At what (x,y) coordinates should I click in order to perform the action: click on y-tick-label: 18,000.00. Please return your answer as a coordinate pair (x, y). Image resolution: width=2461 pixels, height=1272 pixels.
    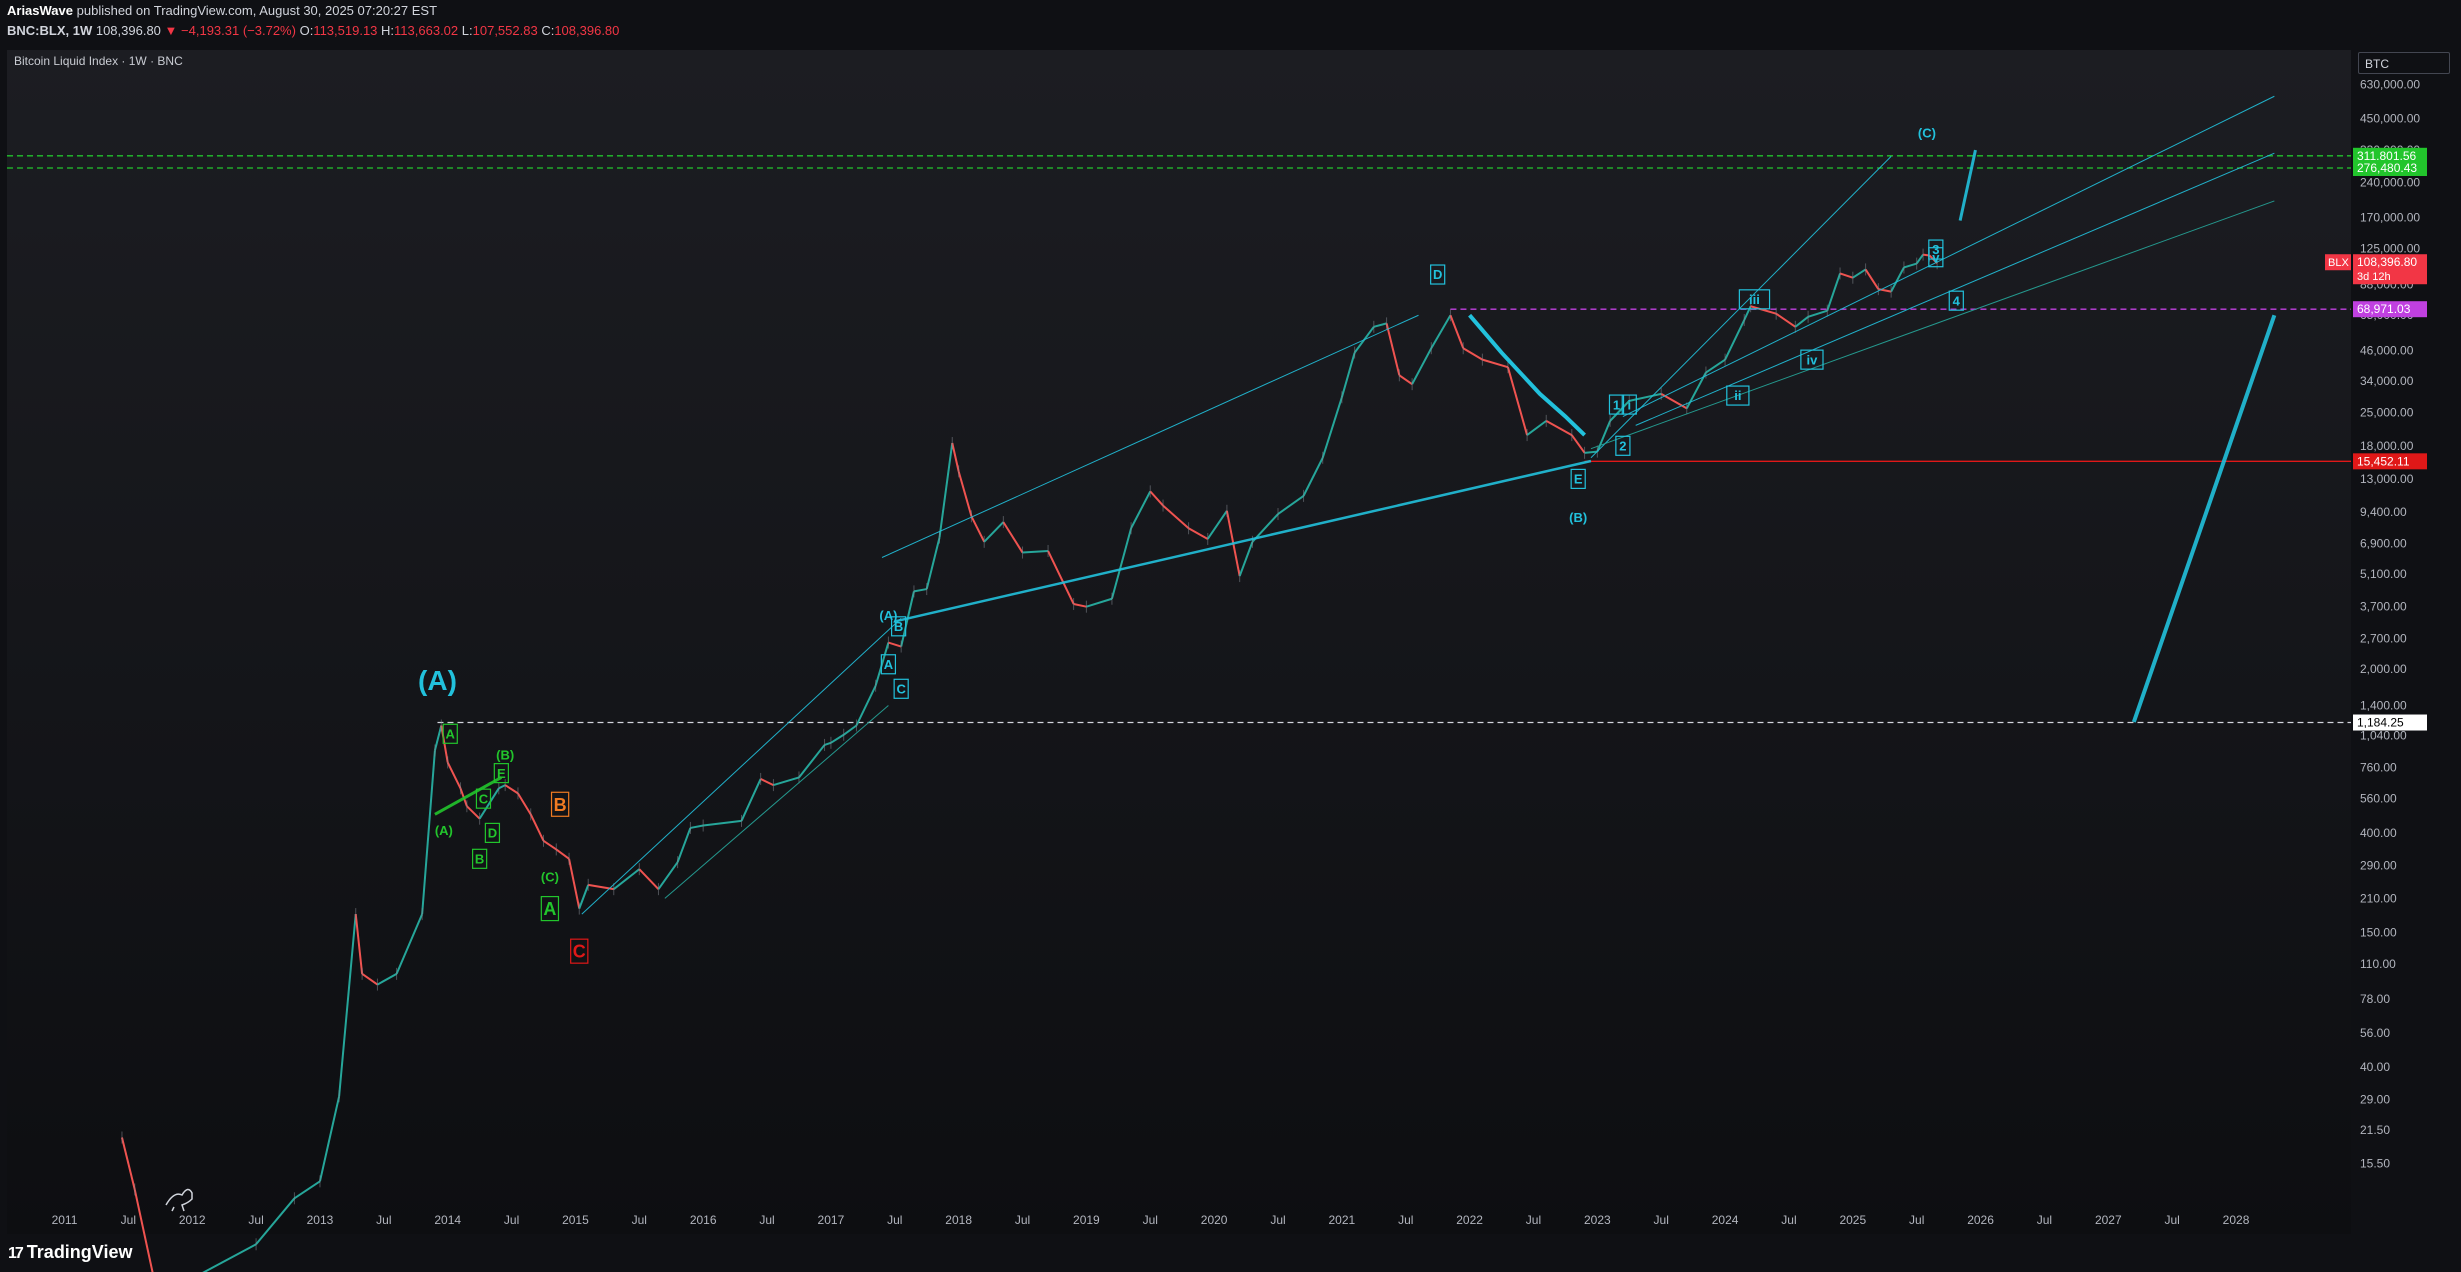
    Looking at the image, I should click on (2387, 446).